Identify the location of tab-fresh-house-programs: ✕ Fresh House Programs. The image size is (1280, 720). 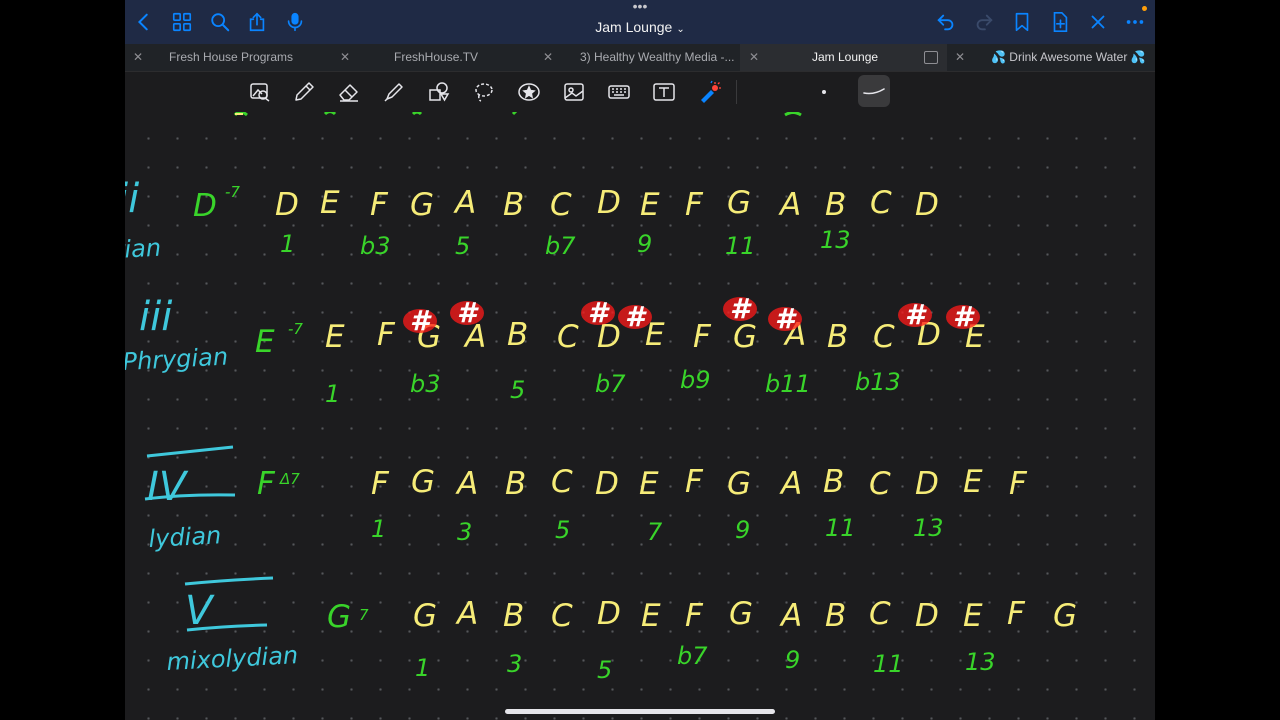
(227, 57).